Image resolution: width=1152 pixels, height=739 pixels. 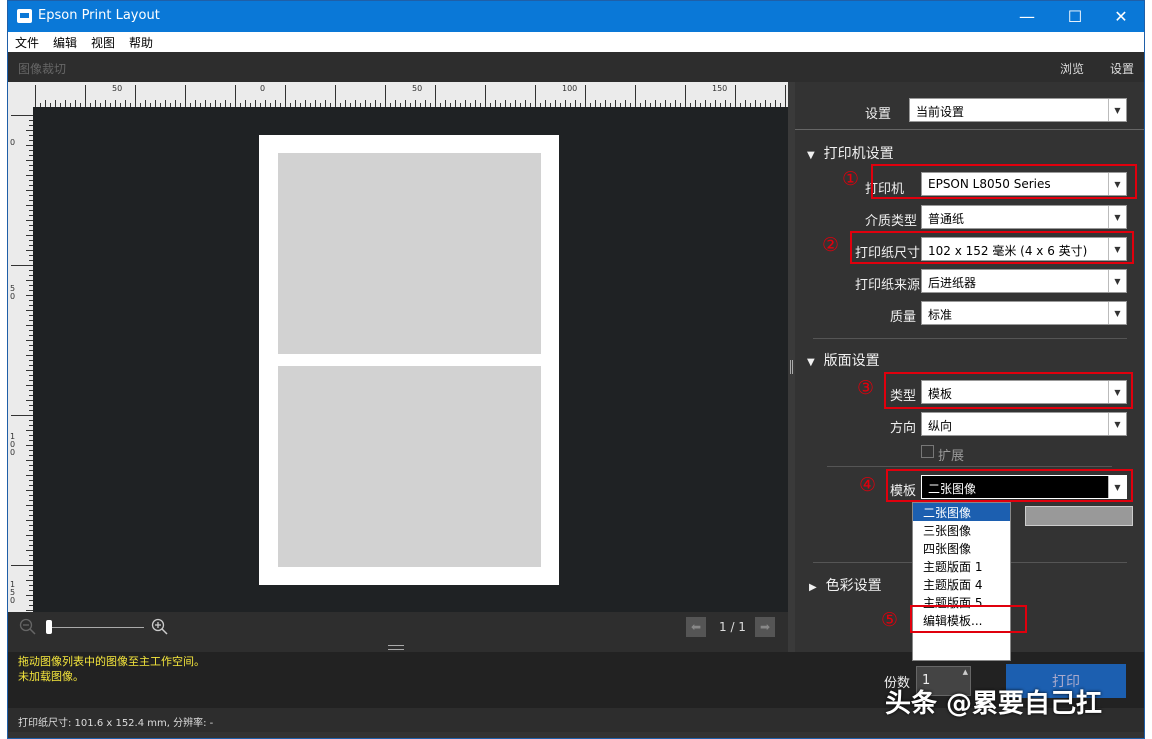 What do you see at coordinates (891, 221) in the screenshot?
I see `media-type-label: 介质类型` at bounding box center [891, 221].